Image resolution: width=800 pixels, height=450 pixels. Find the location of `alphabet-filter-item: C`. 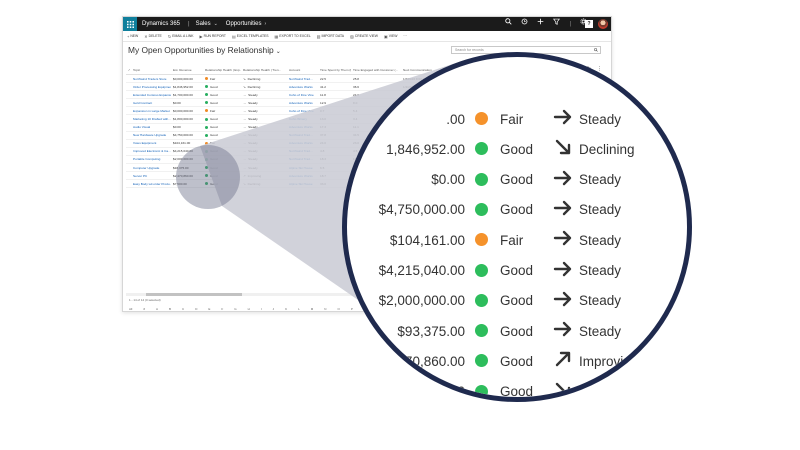

alphabet-filter-item: C is located at coordinates (183, 309).